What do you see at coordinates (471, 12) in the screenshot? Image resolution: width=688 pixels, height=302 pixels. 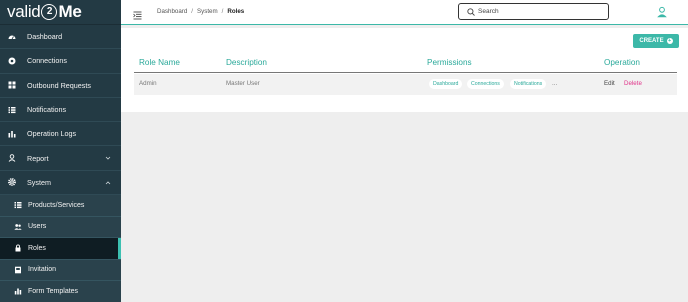 I see `search-icon` at bounding box center [471, 12].